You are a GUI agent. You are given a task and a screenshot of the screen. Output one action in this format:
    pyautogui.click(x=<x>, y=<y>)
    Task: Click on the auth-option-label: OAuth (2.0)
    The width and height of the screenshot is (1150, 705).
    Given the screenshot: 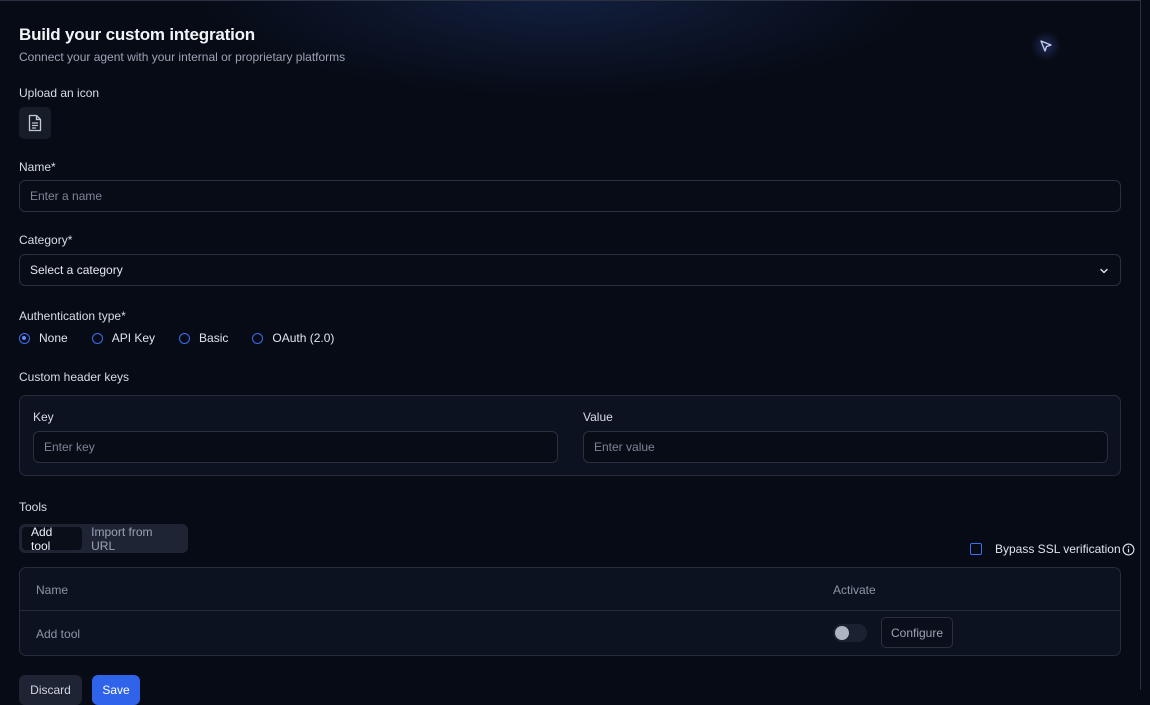 What is the action you would take?
    pyautogui.click(x=303, y=338)
    